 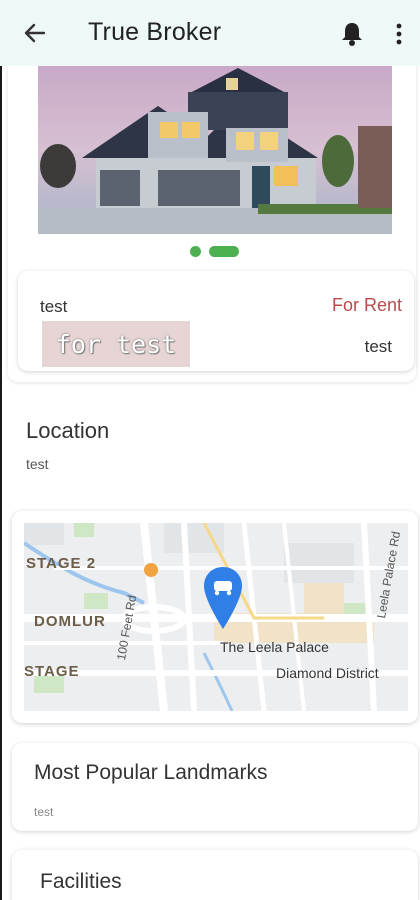 I want to click on app-bar: True Broker, so click(x=210, y=33).